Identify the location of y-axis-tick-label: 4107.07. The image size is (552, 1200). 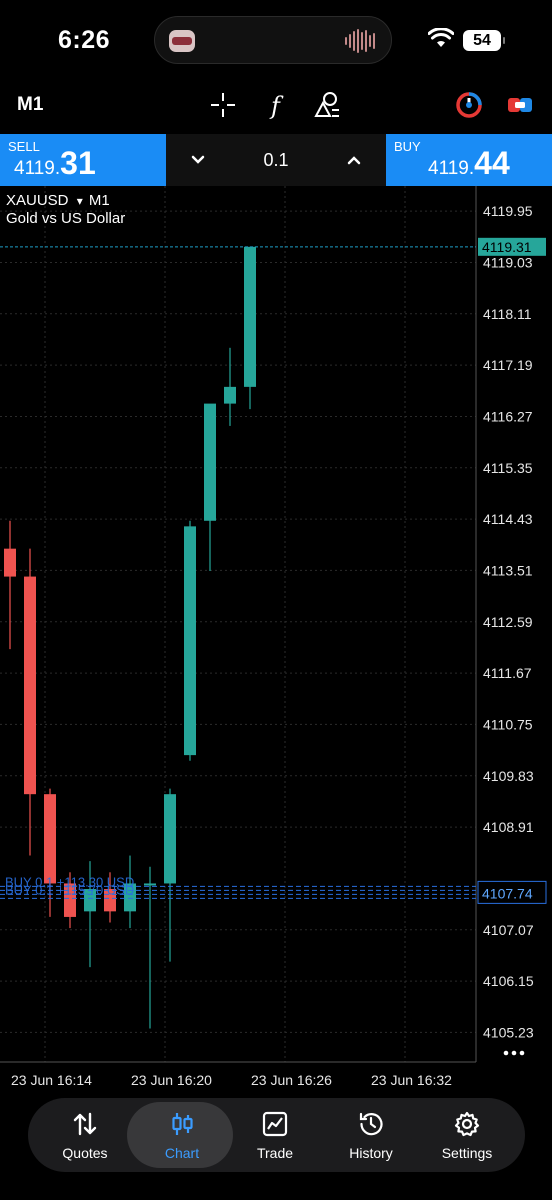
(508, 930).